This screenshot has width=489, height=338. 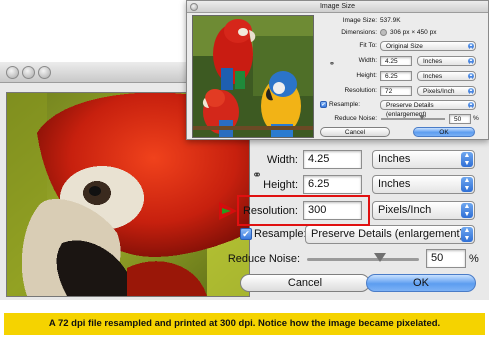 I want to click on small-dialog-titlebar: Image Size, so click(x=337, y=7).